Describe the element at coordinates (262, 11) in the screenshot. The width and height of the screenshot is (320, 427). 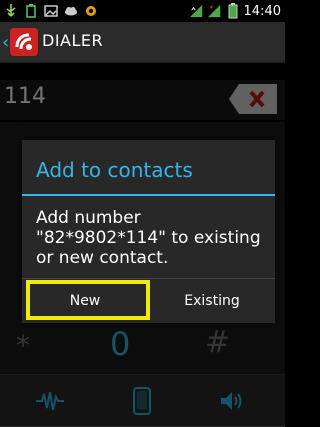
I see `status-time: 14:40` at that location.